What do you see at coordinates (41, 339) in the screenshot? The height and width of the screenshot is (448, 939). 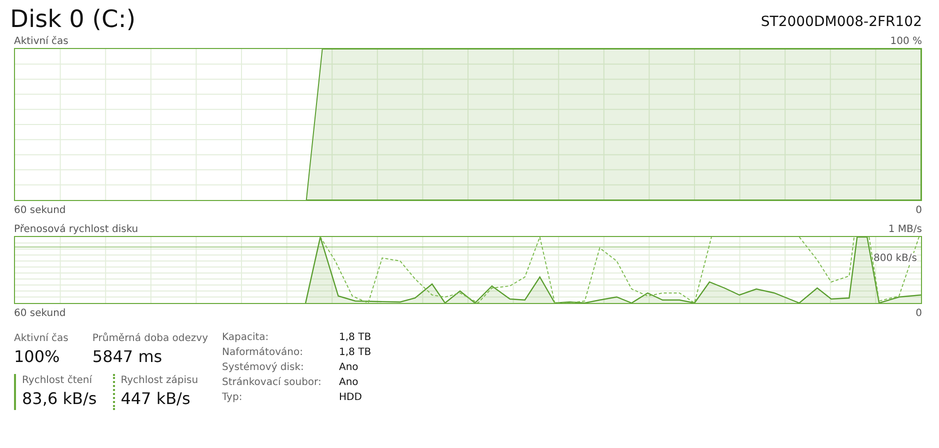 I see `stat-label: Aktivní čas` at bounding box center [41, 339].